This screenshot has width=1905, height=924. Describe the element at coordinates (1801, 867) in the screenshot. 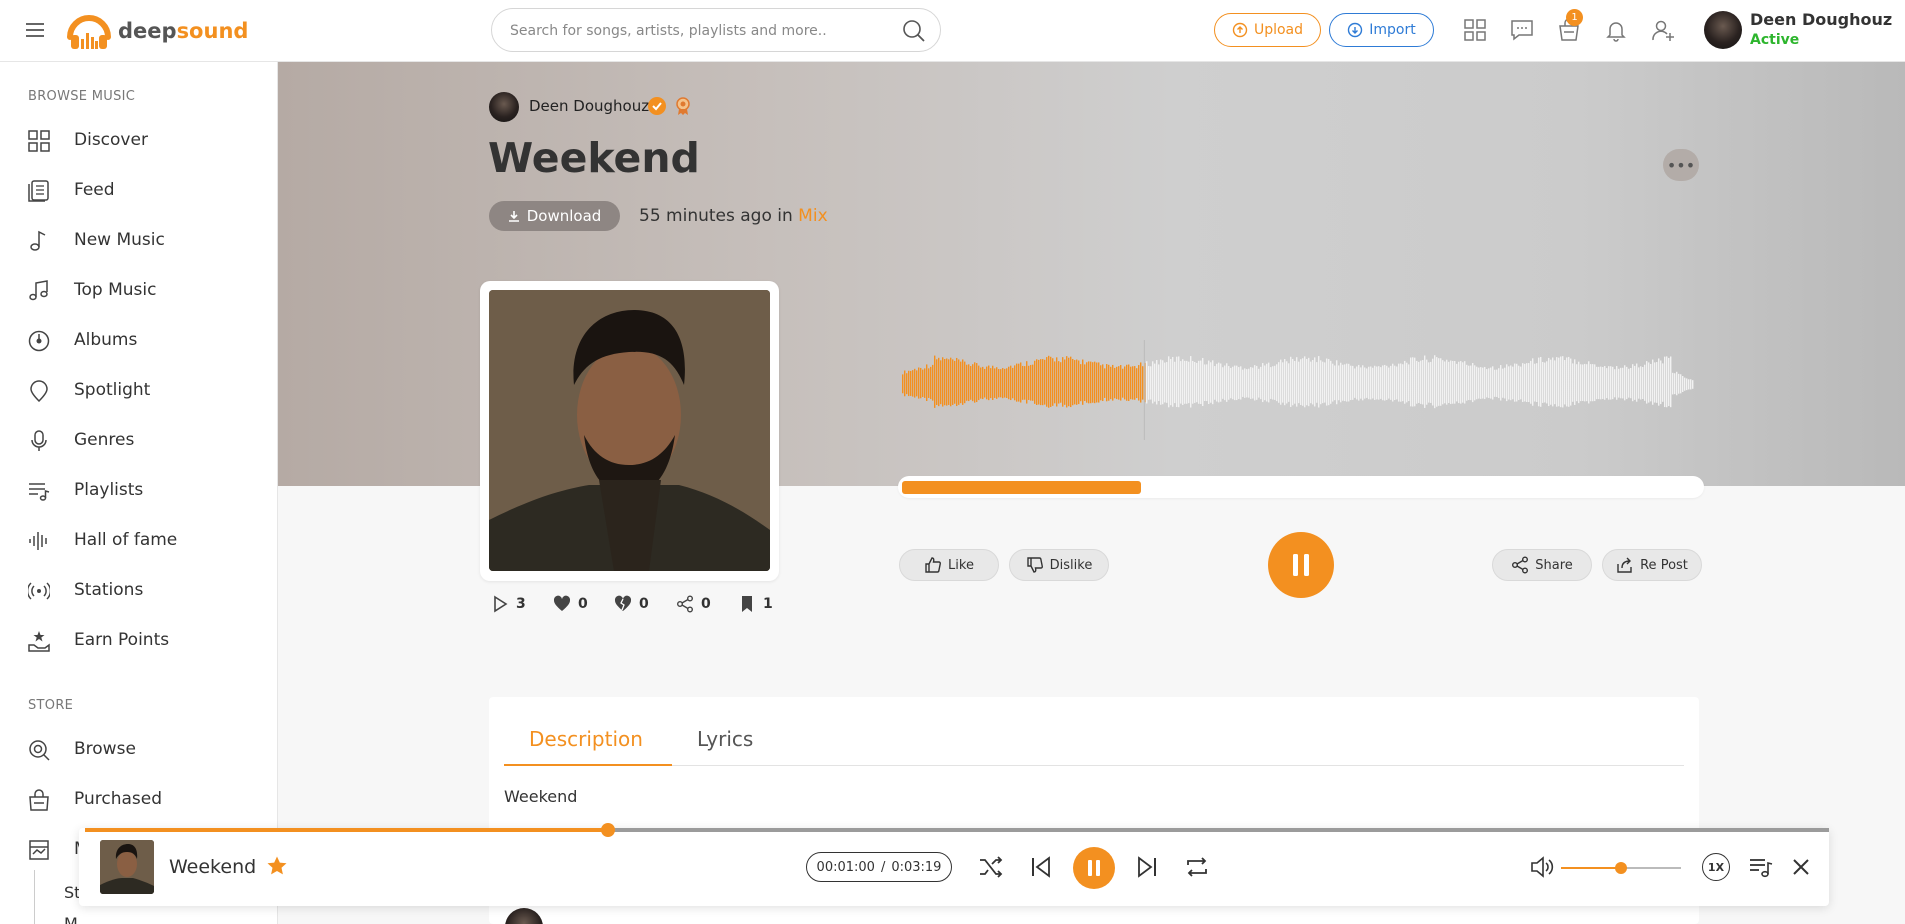

I see `close-icon` at that location.